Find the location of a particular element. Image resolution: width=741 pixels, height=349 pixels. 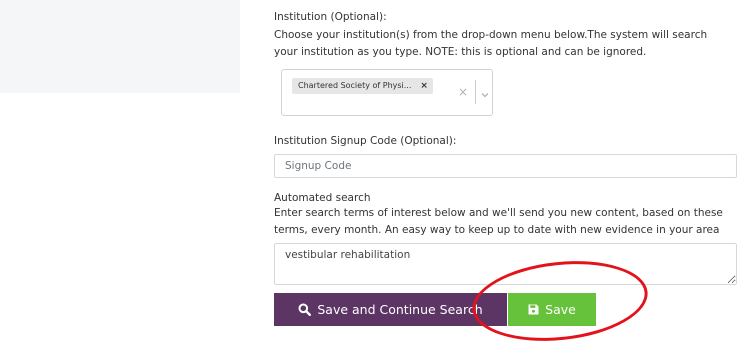

institution-select: Chartered Society of Physi... × × is located at coordinates (387, 92).